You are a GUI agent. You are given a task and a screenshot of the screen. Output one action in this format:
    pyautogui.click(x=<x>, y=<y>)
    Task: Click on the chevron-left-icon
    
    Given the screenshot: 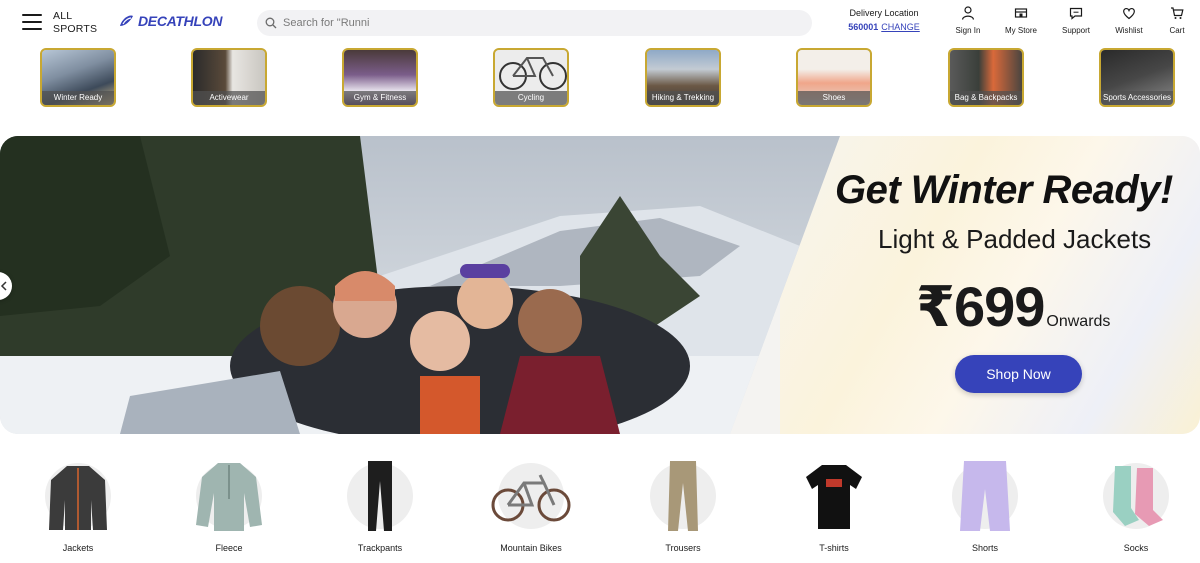 What is the action you would take?
    pyautogui.click(x=3, y=286)
    